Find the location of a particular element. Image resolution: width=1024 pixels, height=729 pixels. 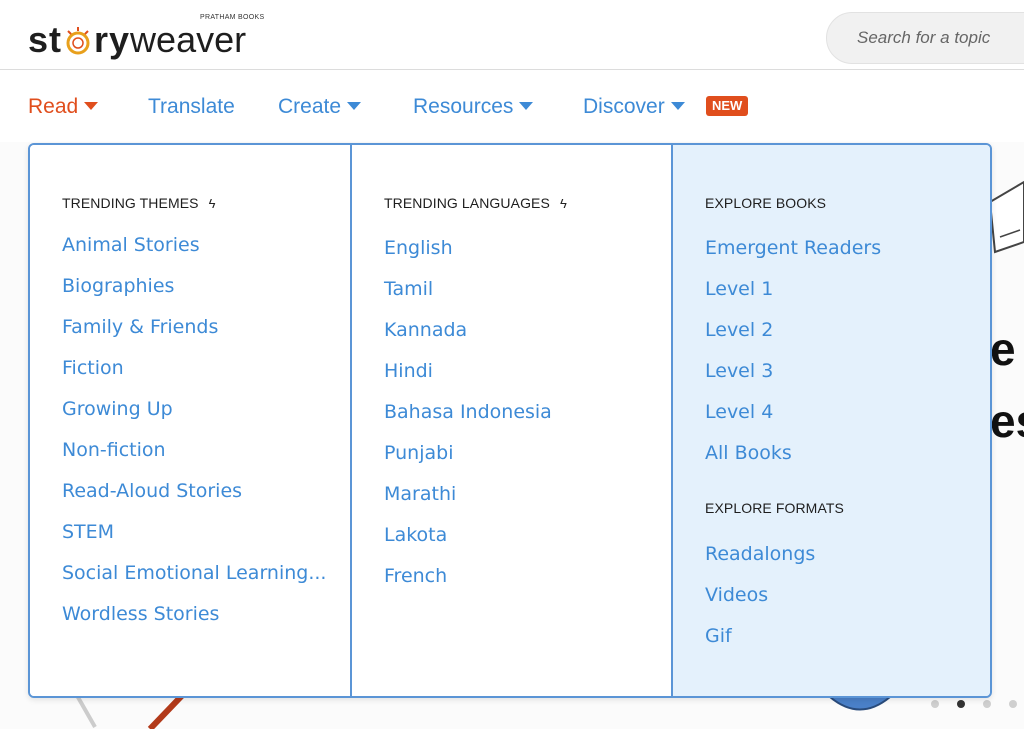

theme-link: Biographies is located at coordinates (118, 286).